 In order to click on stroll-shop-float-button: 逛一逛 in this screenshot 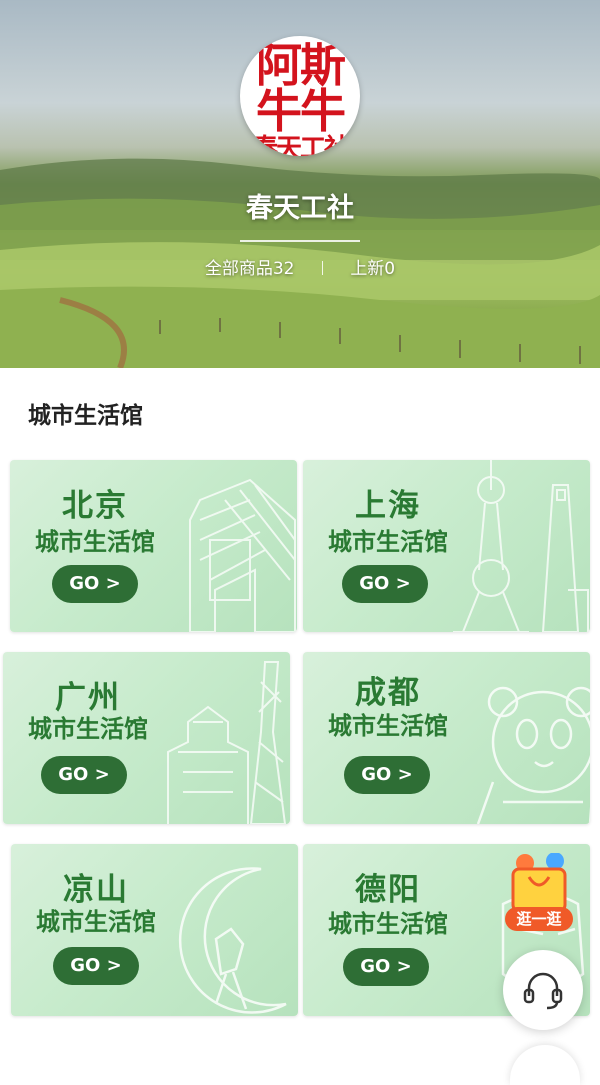, I will do `click(539, 893)`.